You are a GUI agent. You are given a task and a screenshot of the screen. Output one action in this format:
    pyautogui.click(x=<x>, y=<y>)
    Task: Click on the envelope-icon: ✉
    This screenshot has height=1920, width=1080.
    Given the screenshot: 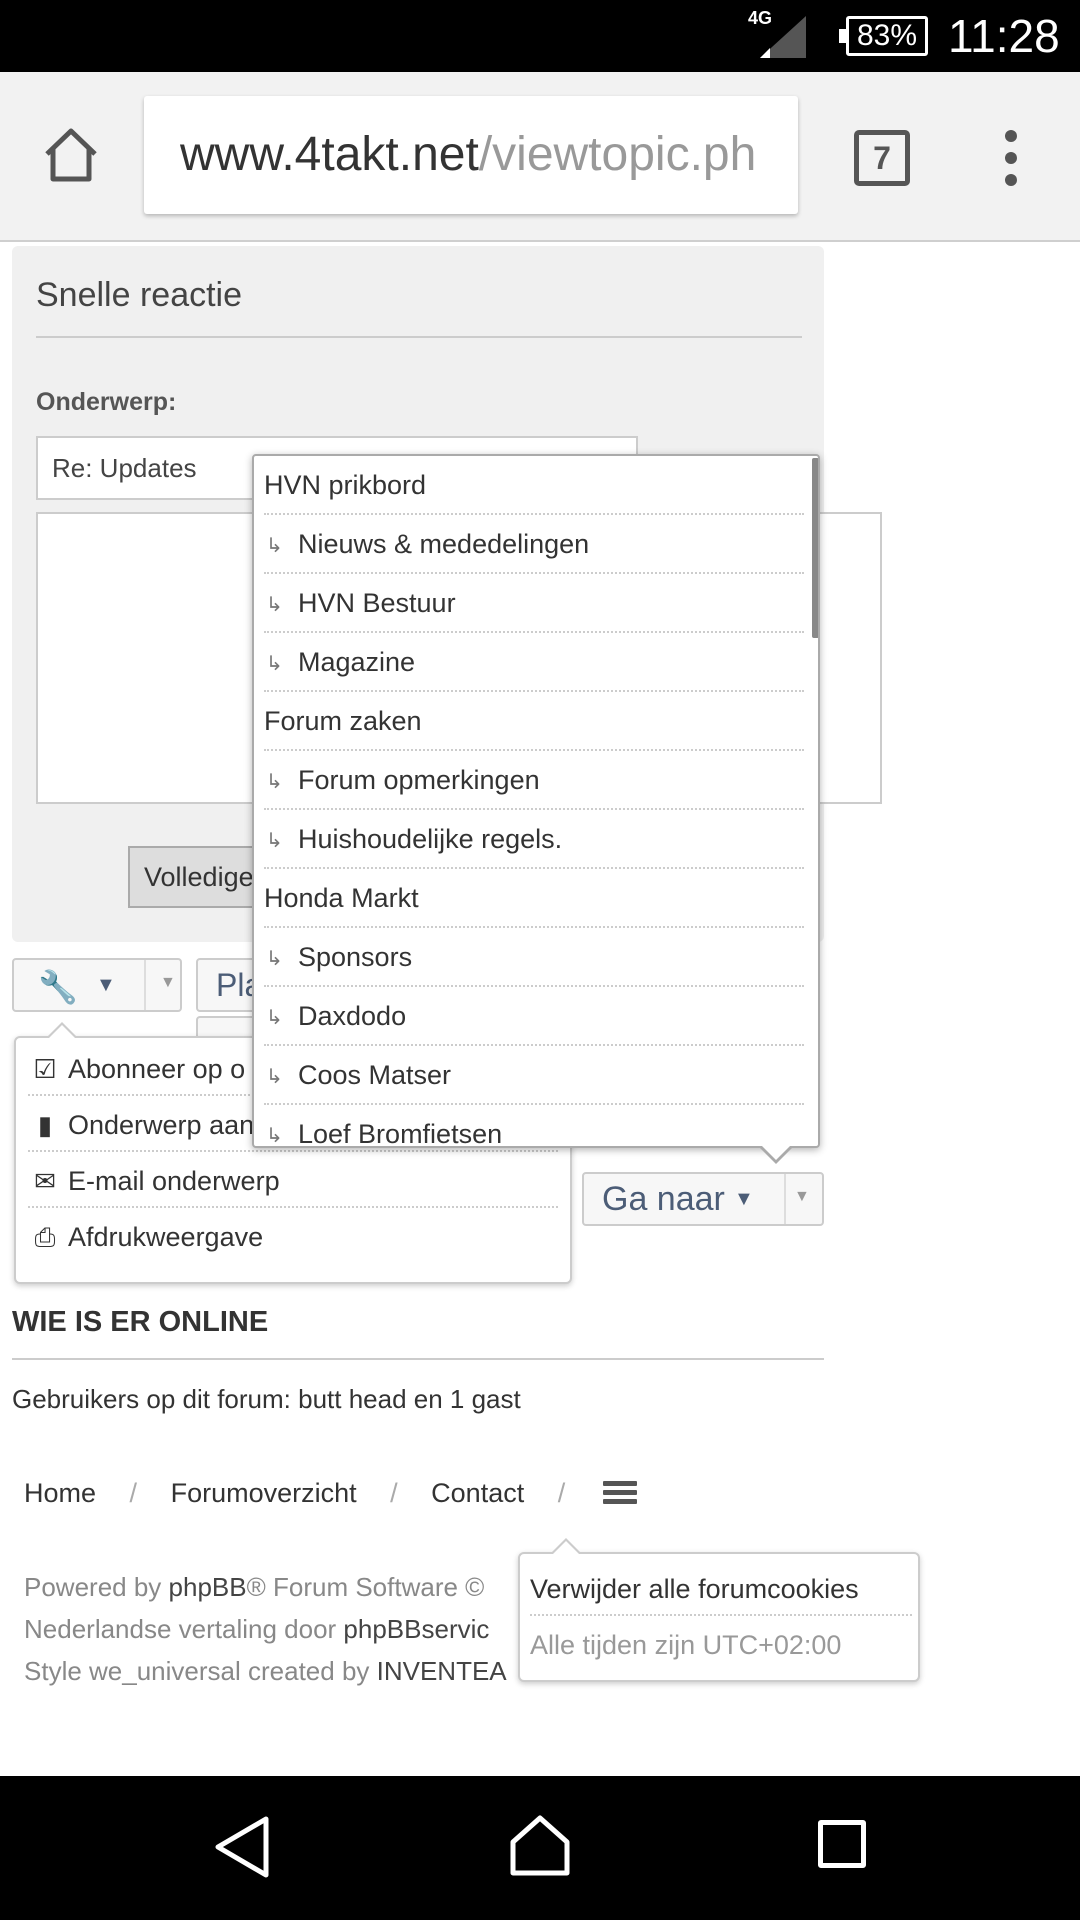 What is the action you would take?
    pyautogui.click(x=45, y=1181)
    